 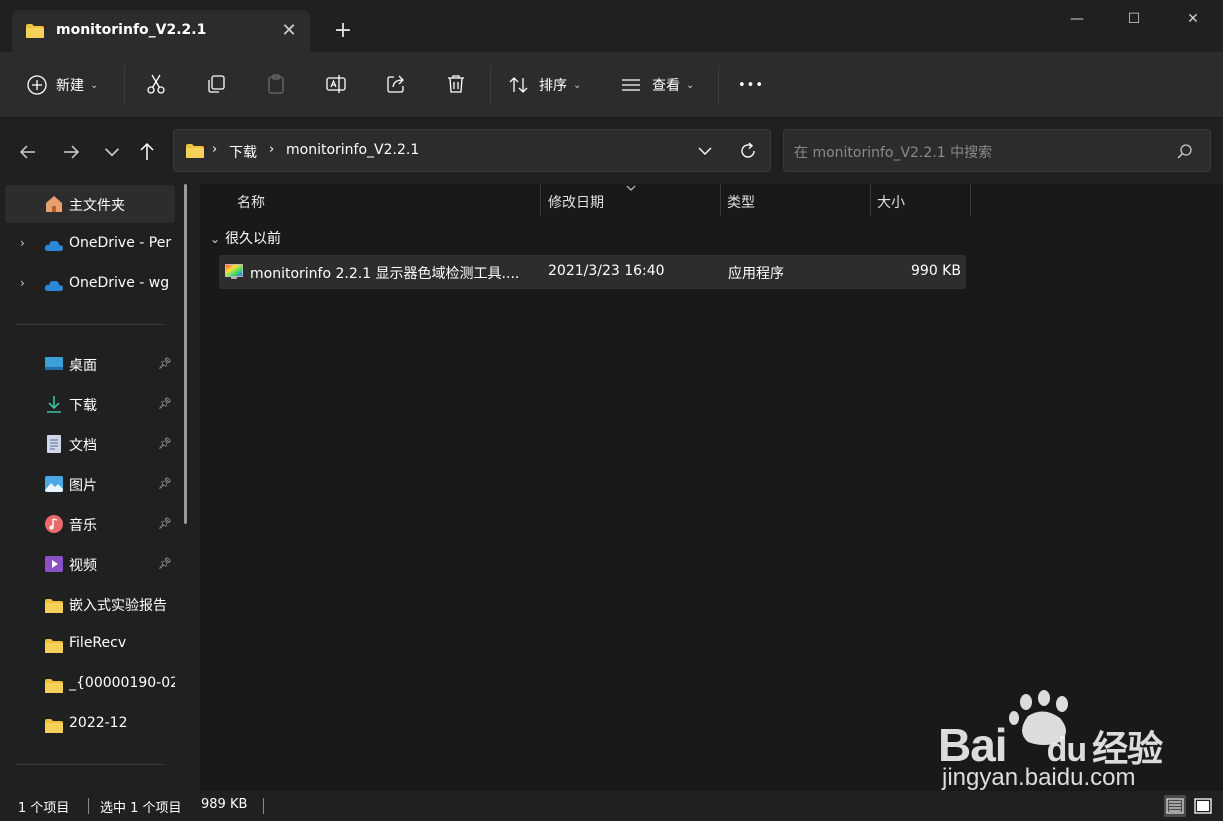 What do you see at coordinates (891, 202) in the screenshot?
I see `column-header-size: 大小` at bounding box center [891, 202].